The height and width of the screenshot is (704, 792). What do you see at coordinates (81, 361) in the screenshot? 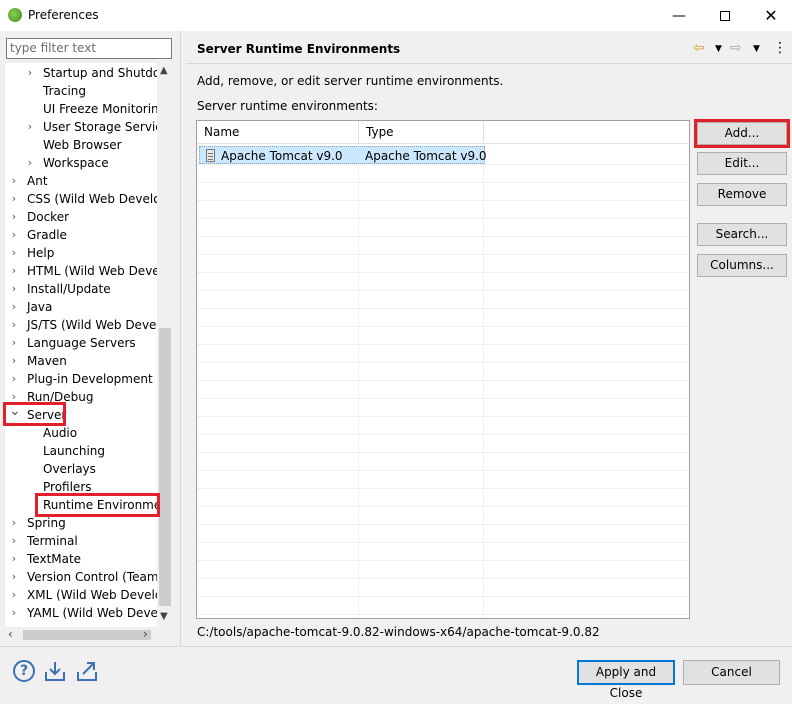
I see `tree-item: › Maven` at bounding box center [81, 361].